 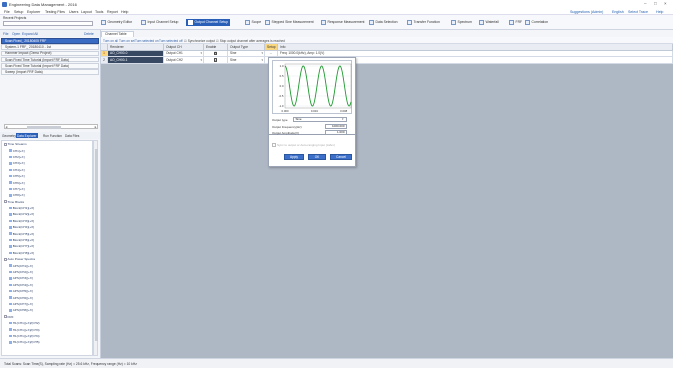 I want to click on project-open-tab: Open, so click(x=16, y=34).